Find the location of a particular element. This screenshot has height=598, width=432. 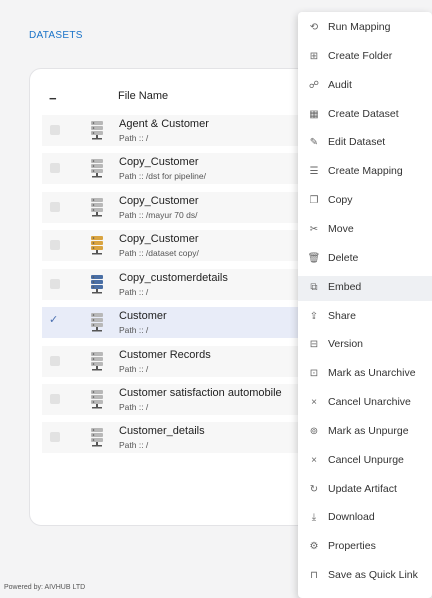

menu-item-update-artifact: ↻ Update Artifact is located at coordinates (365, 490).